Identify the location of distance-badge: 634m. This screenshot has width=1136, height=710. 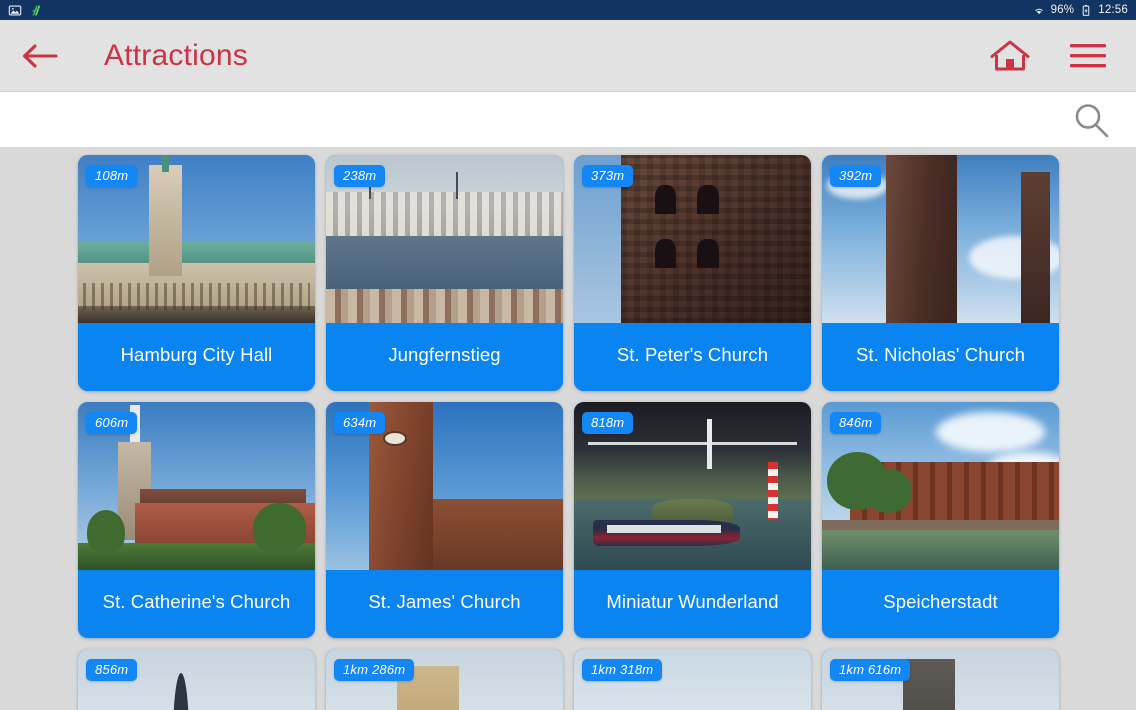
(360, 423).